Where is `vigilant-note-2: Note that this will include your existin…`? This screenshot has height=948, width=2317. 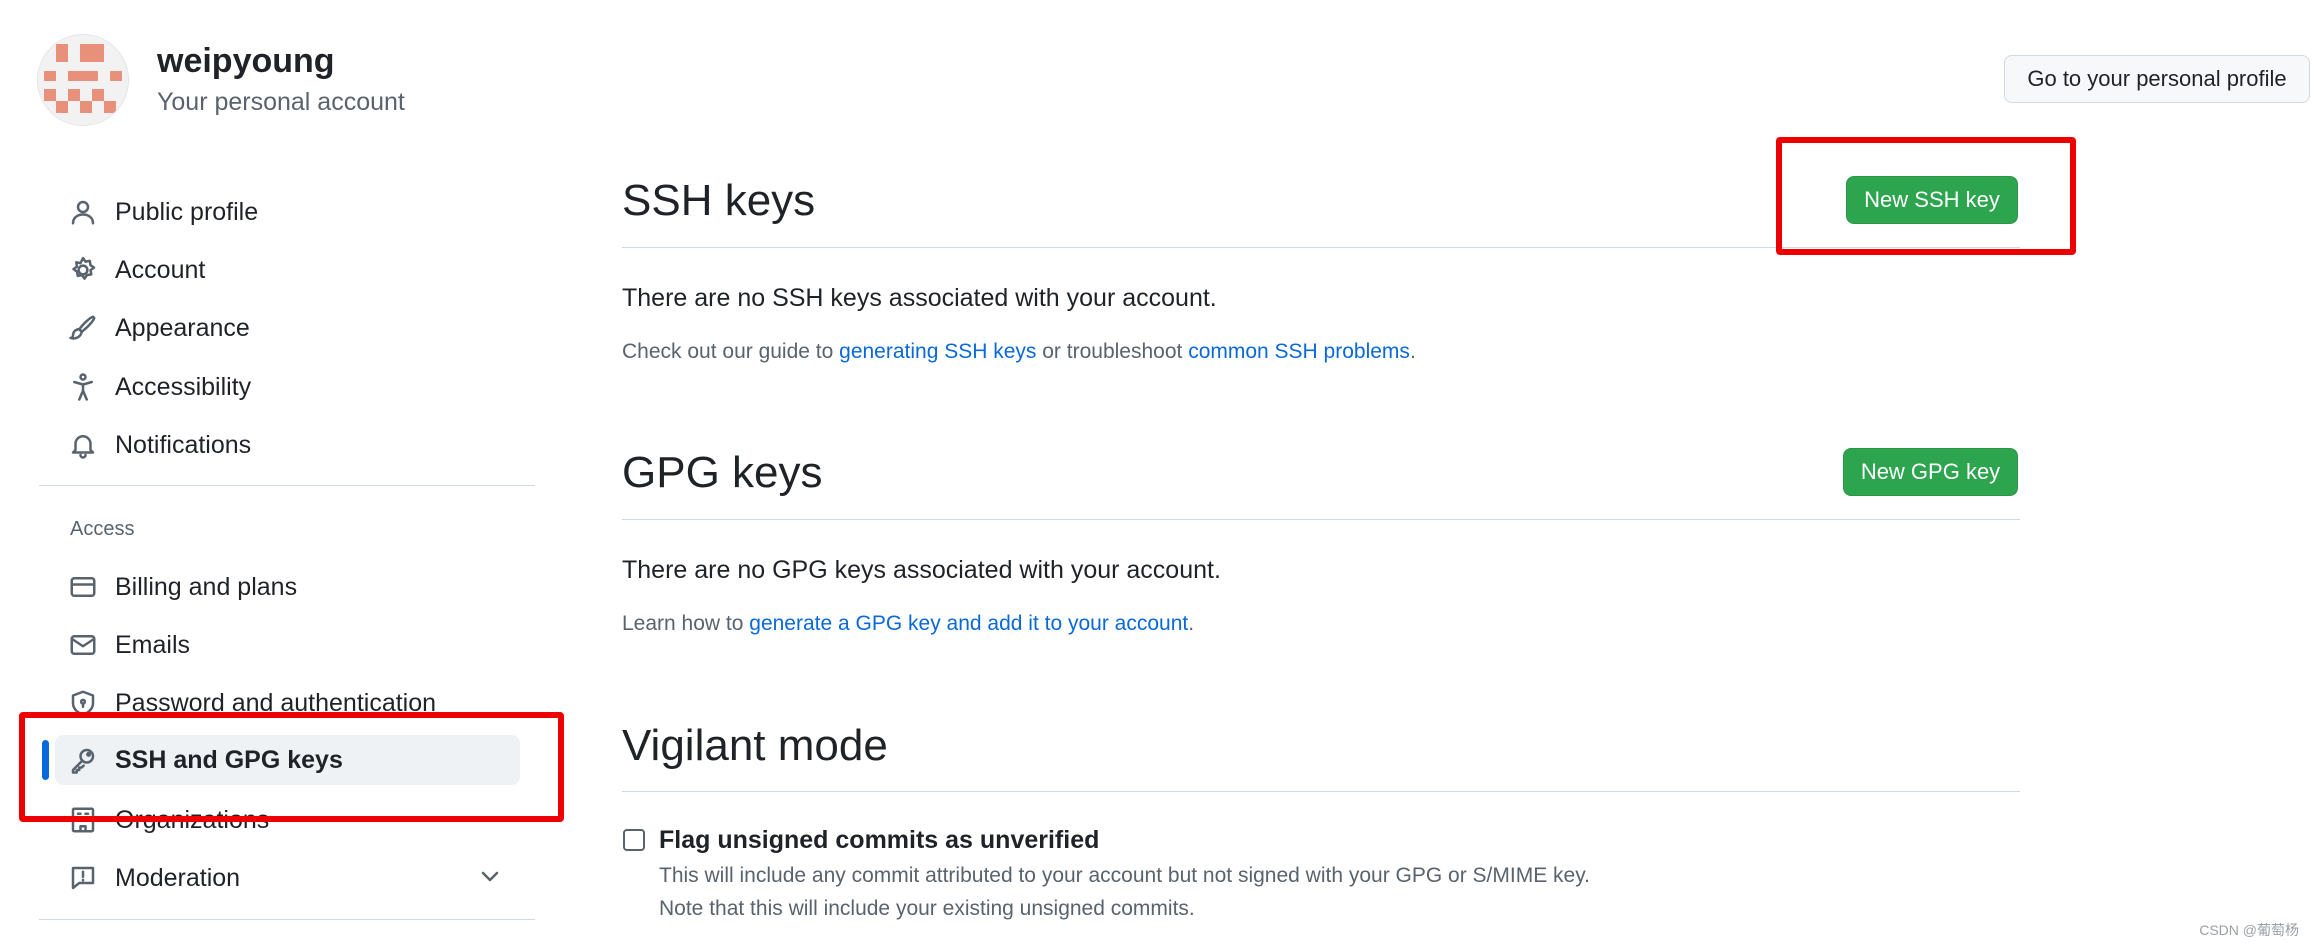
vigilant-note-2: Note that this will include your existin… is located at coordinates (927, 908).